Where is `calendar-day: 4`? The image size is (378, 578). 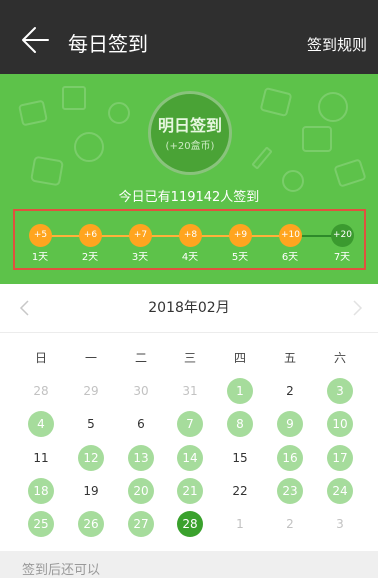
calendar-day: 4 is located at coordinates (41, 424).